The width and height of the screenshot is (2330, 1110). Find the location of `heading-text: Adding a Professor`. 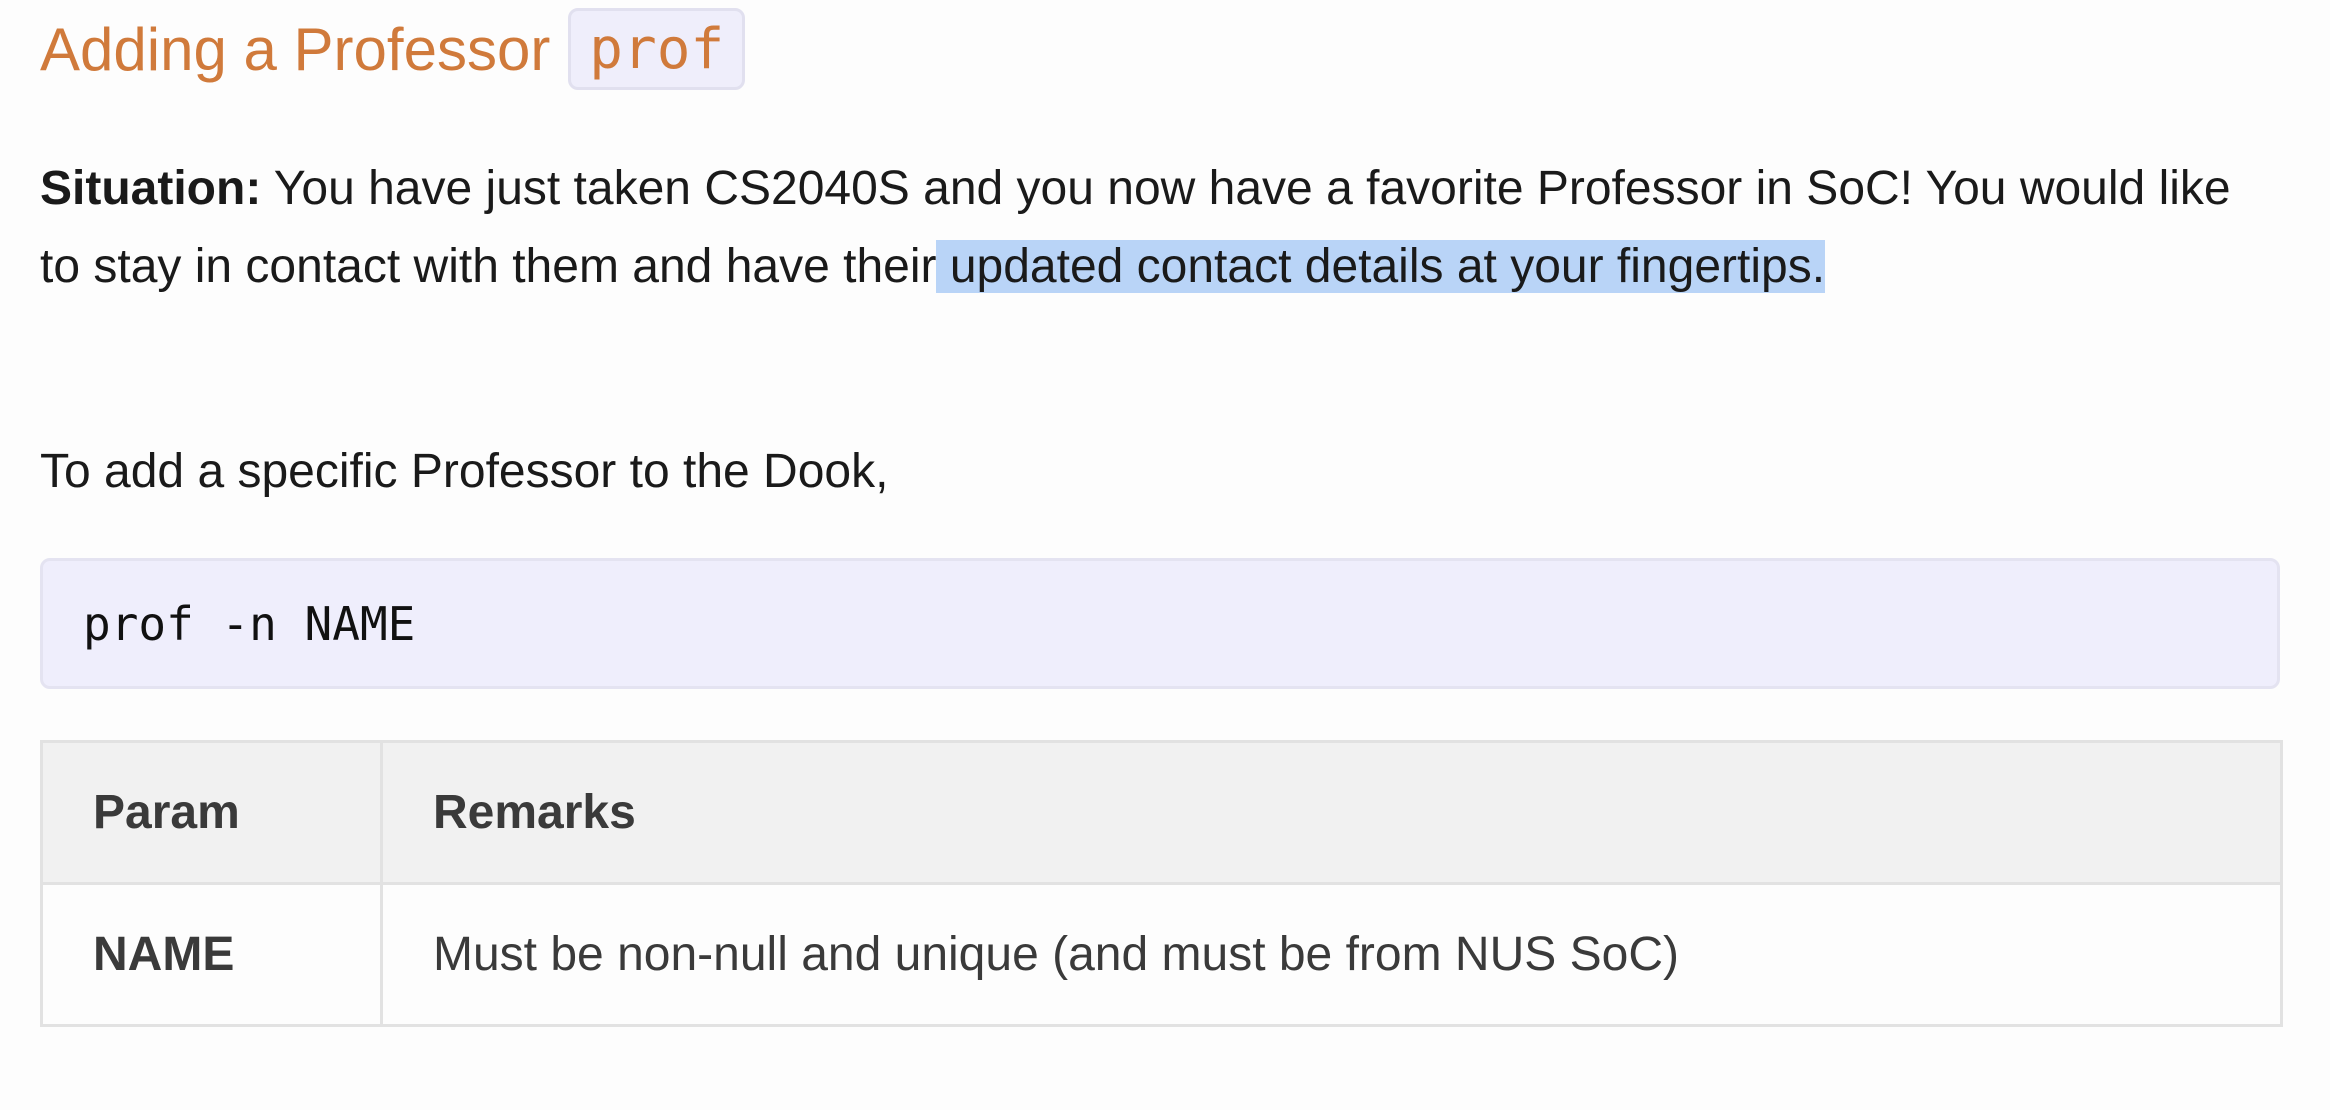

heading-text: Adding a Professor is located at coordinates (295, 49).